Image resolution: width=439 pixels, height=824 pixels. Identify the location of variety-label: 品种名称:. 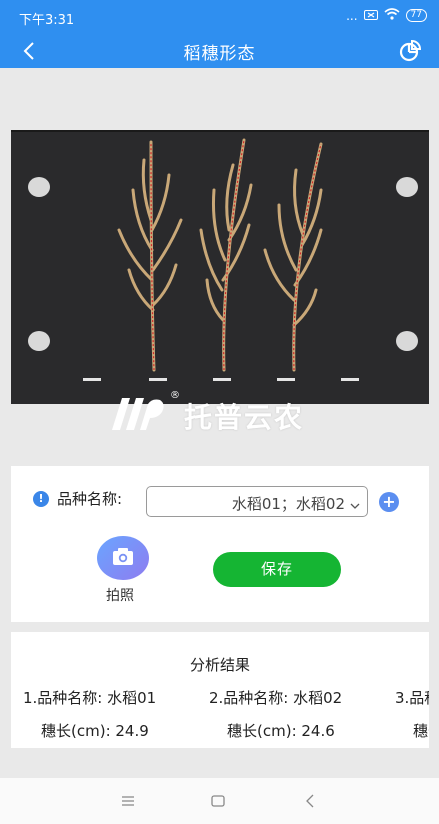
(90, 499).